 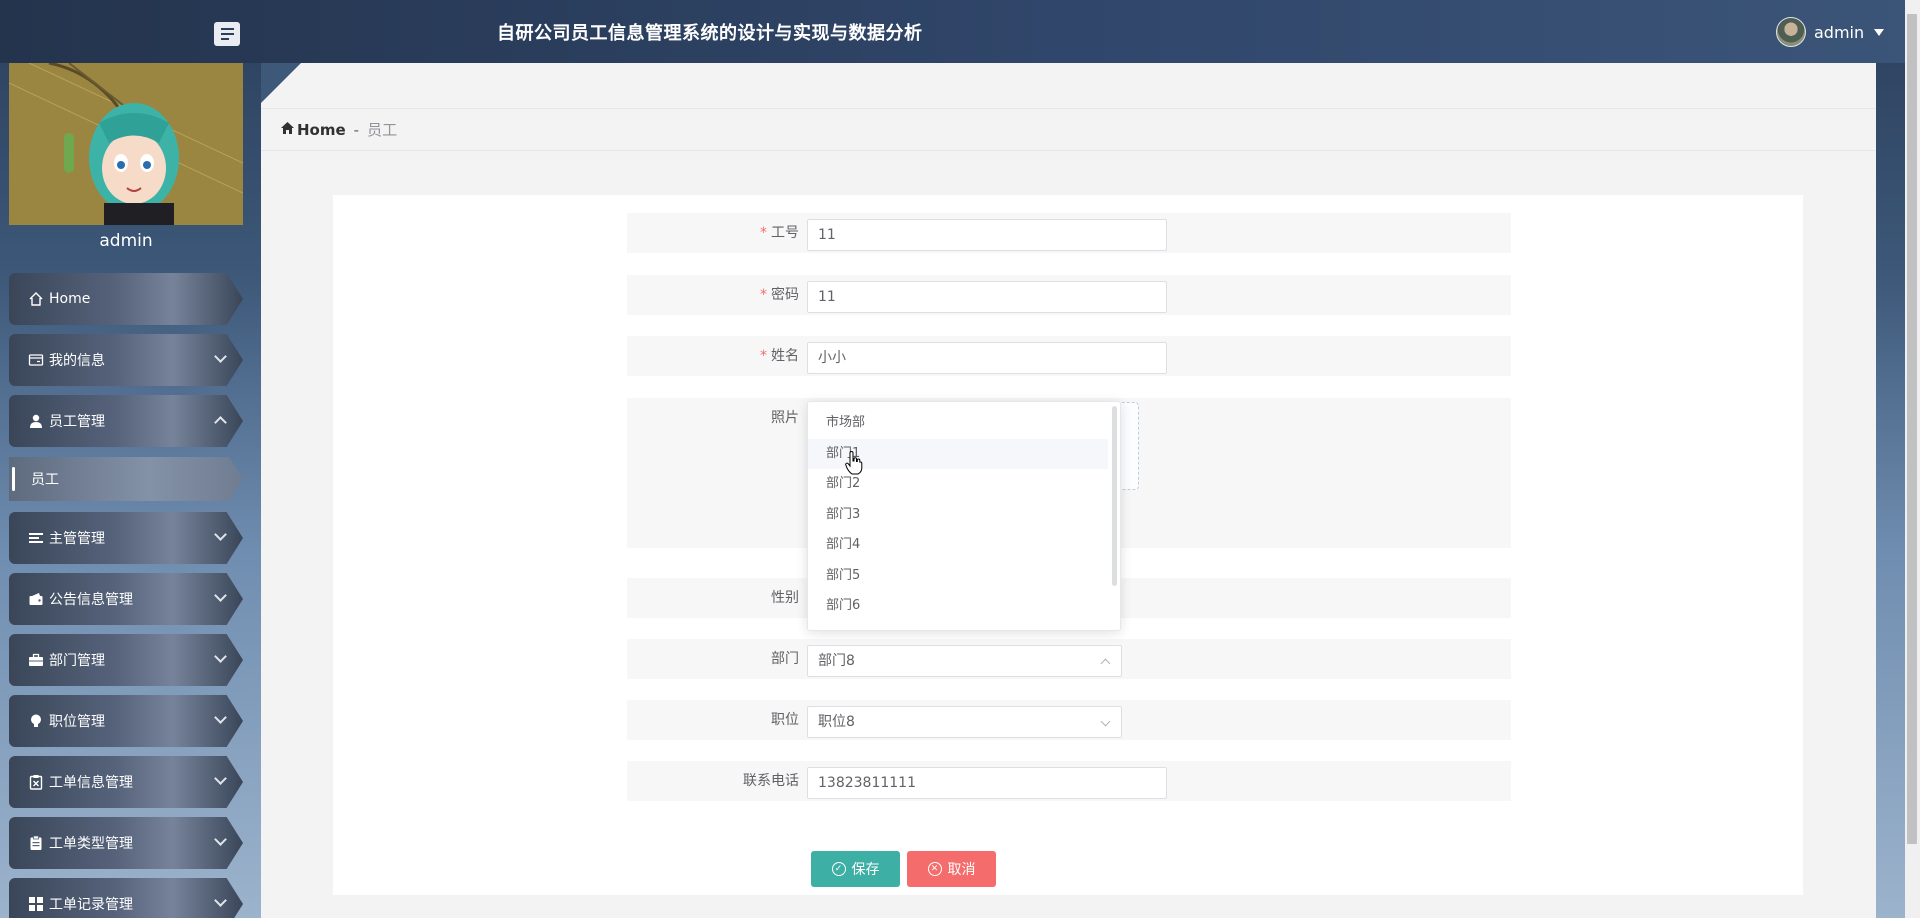 What do you see at coordinates (961, 870) in the screenshot?
I see `cancel-button-label: 取消` at bounding box center [961, 870].